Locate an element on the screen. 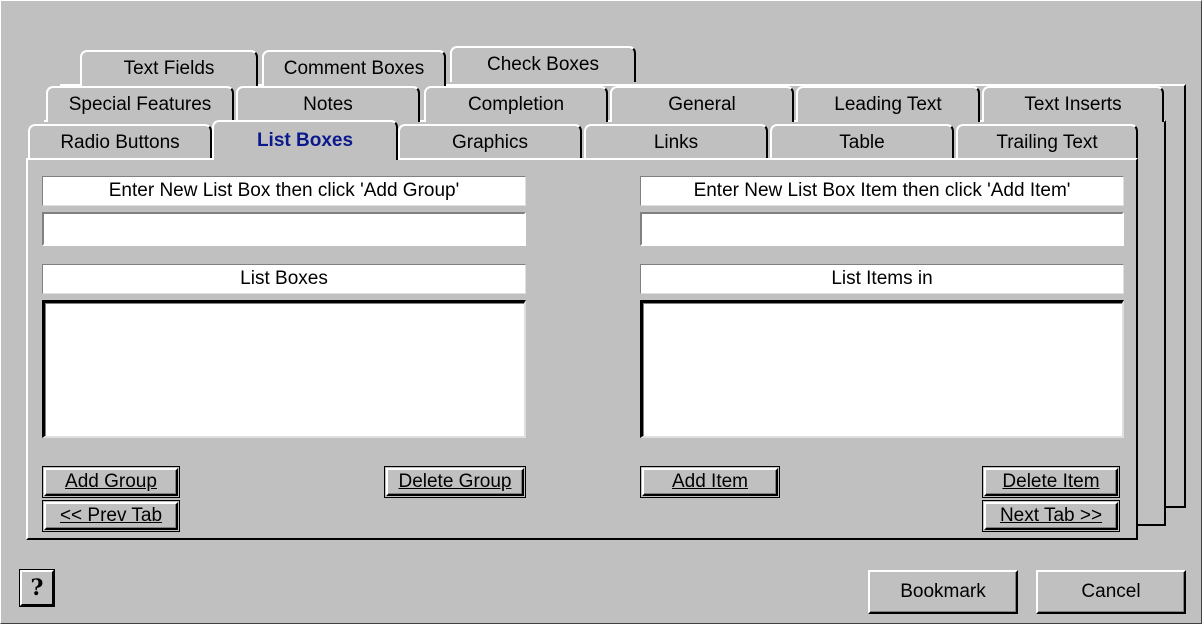 The height and width of the screenshot is (624, 1202). tab-label: Text Inserts is located at coordinates (1073, 104).